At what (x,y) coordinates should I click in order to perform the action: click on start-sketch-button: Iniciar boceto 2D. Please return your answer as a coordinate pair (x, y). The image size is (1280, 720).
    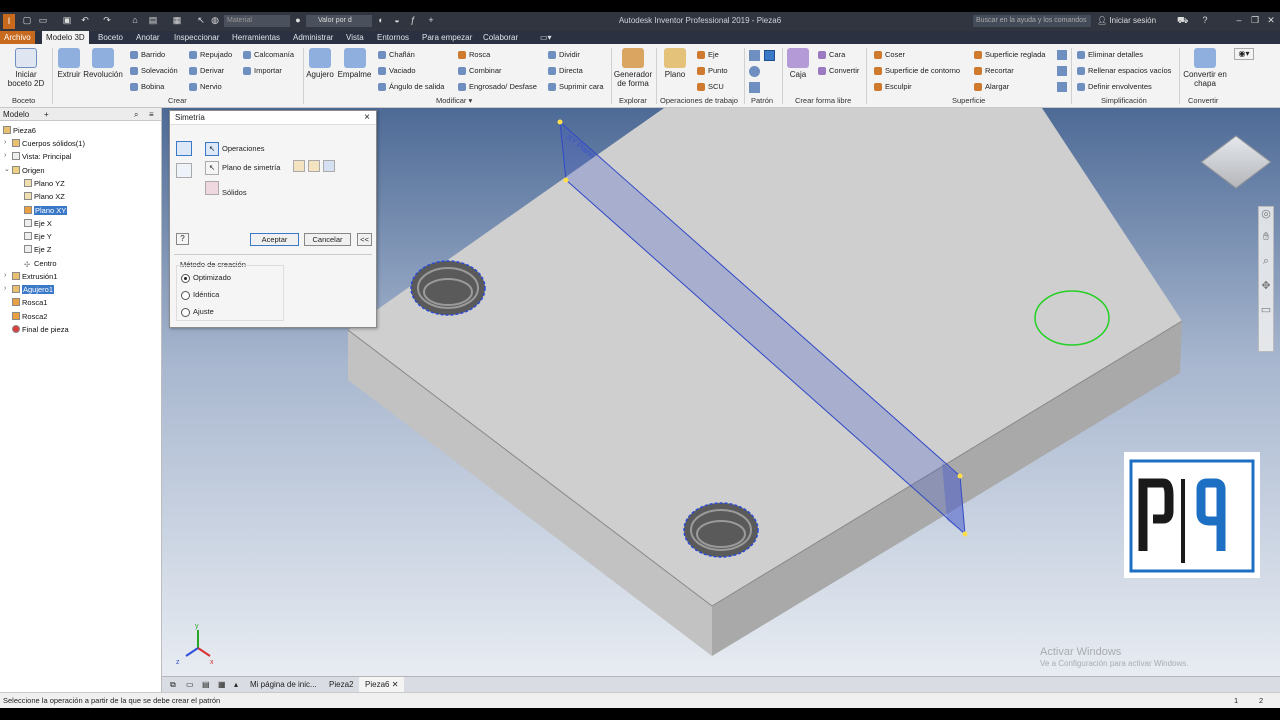
    Looking at the image, I should click on (26, 68).